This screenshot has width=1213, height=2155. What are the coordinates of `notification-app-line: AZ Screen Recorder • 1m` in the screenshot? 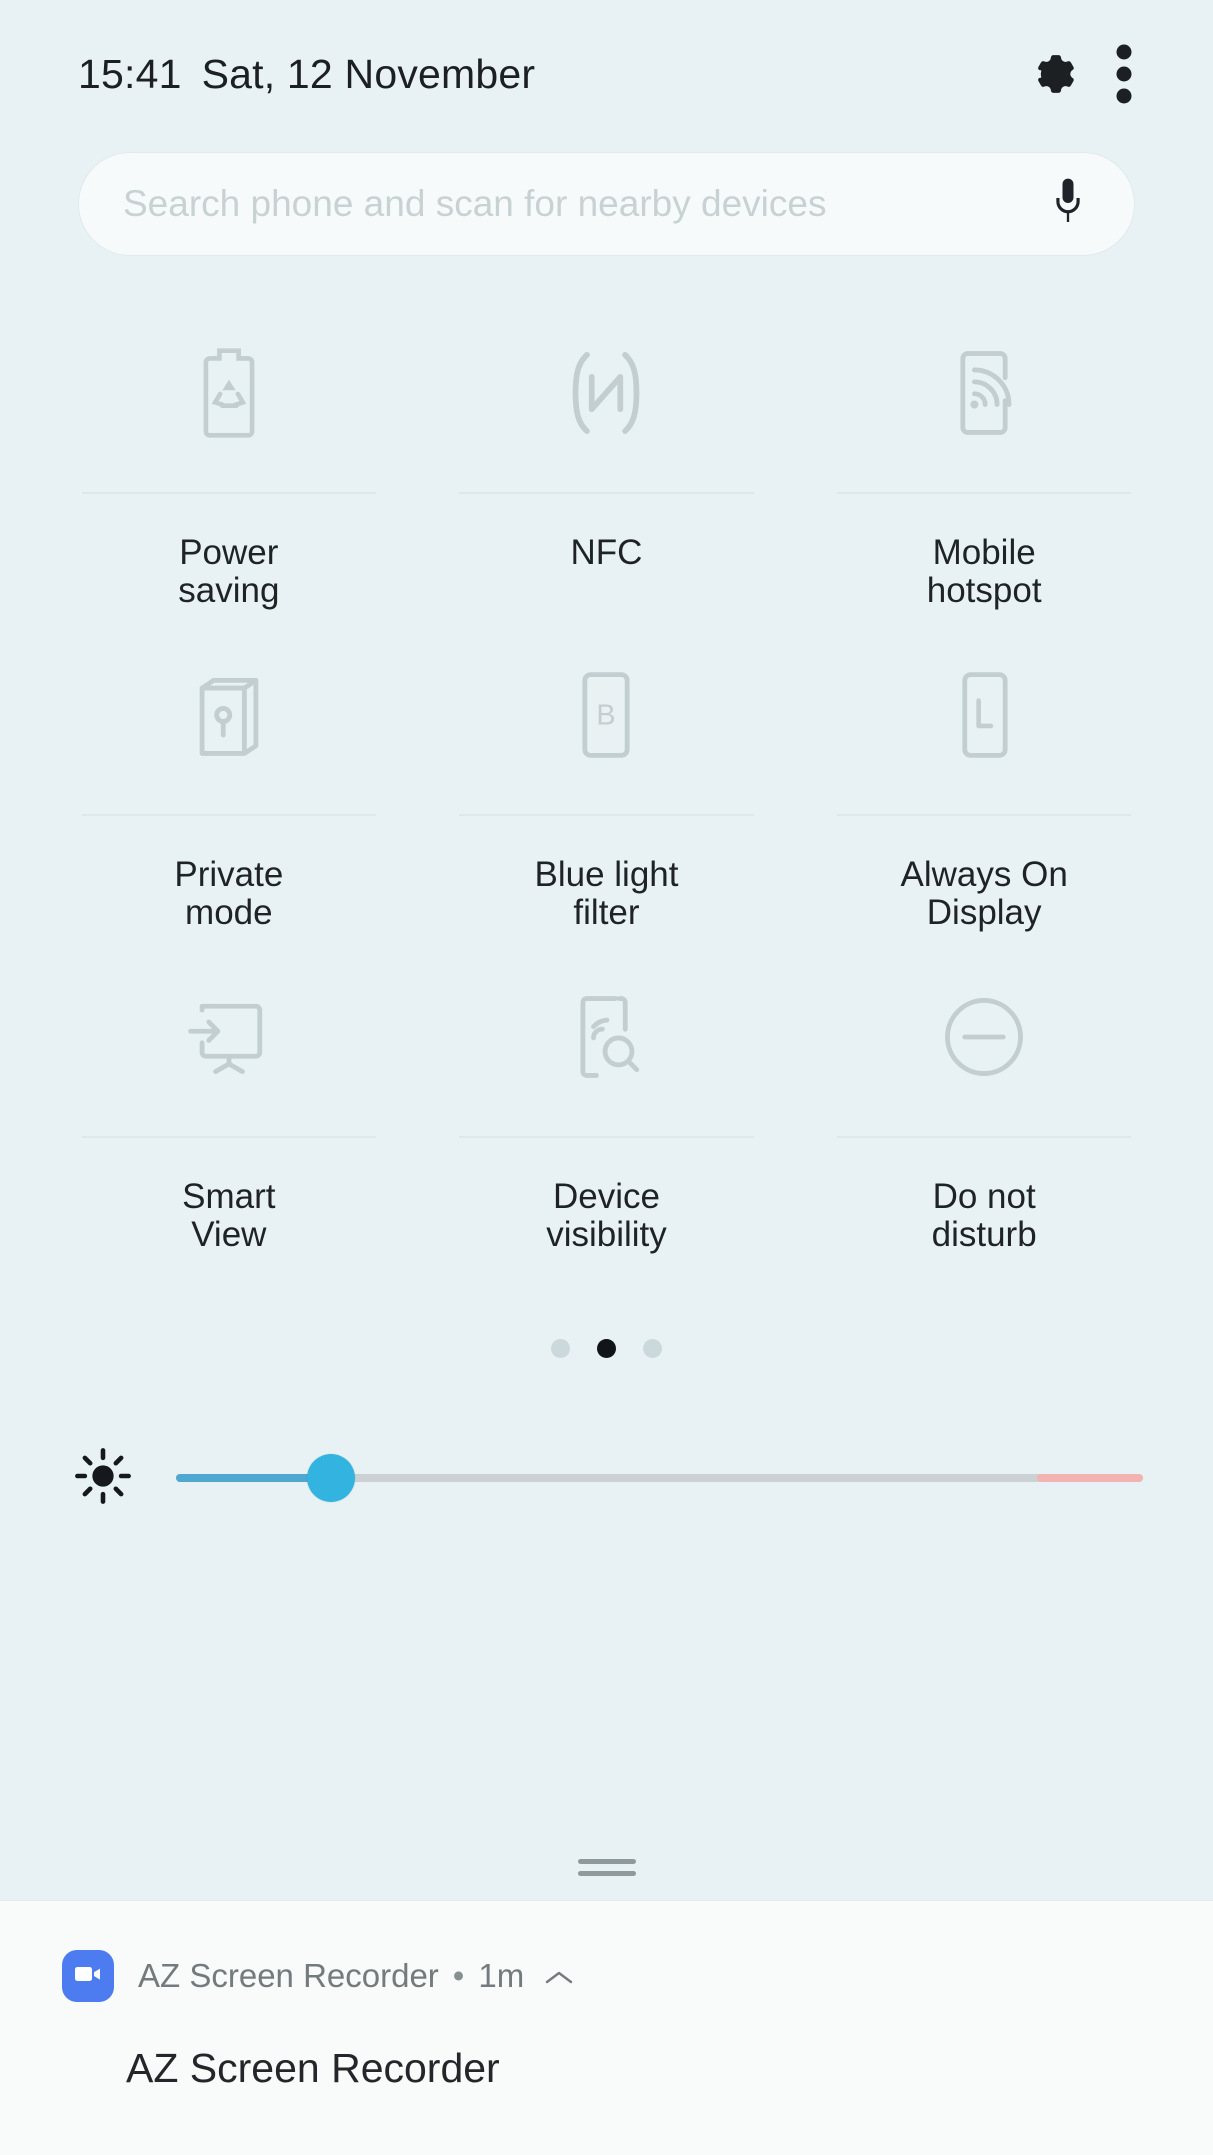 It's located at (356, 1976).